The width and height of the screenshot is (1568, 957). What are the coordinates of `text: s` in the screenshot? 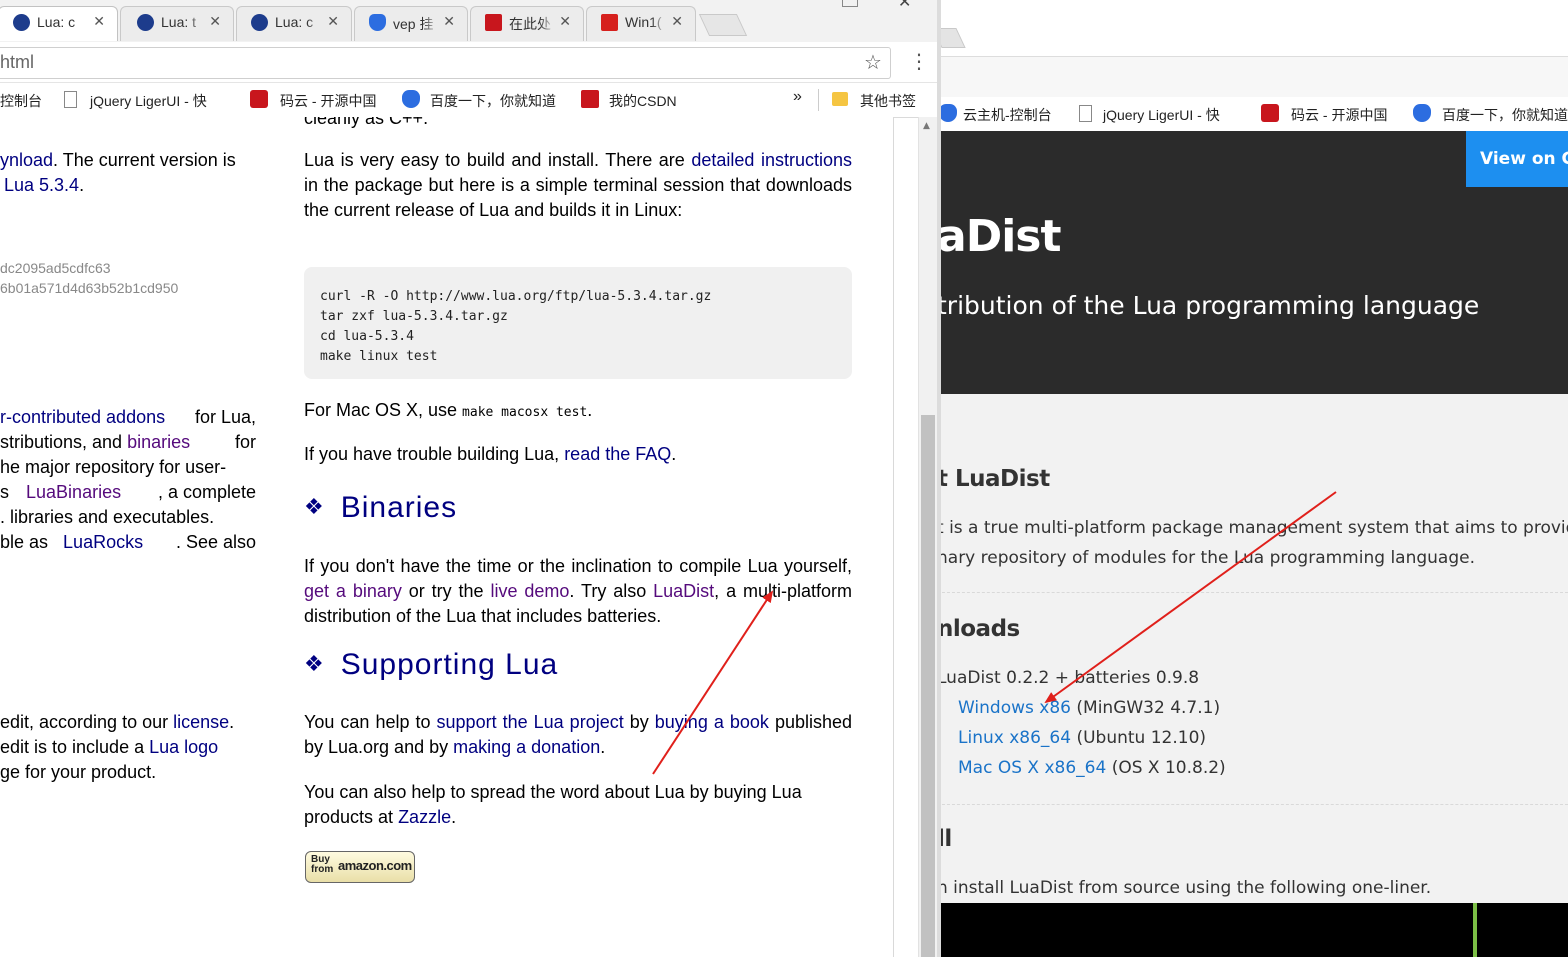 It's located at (7, 492).